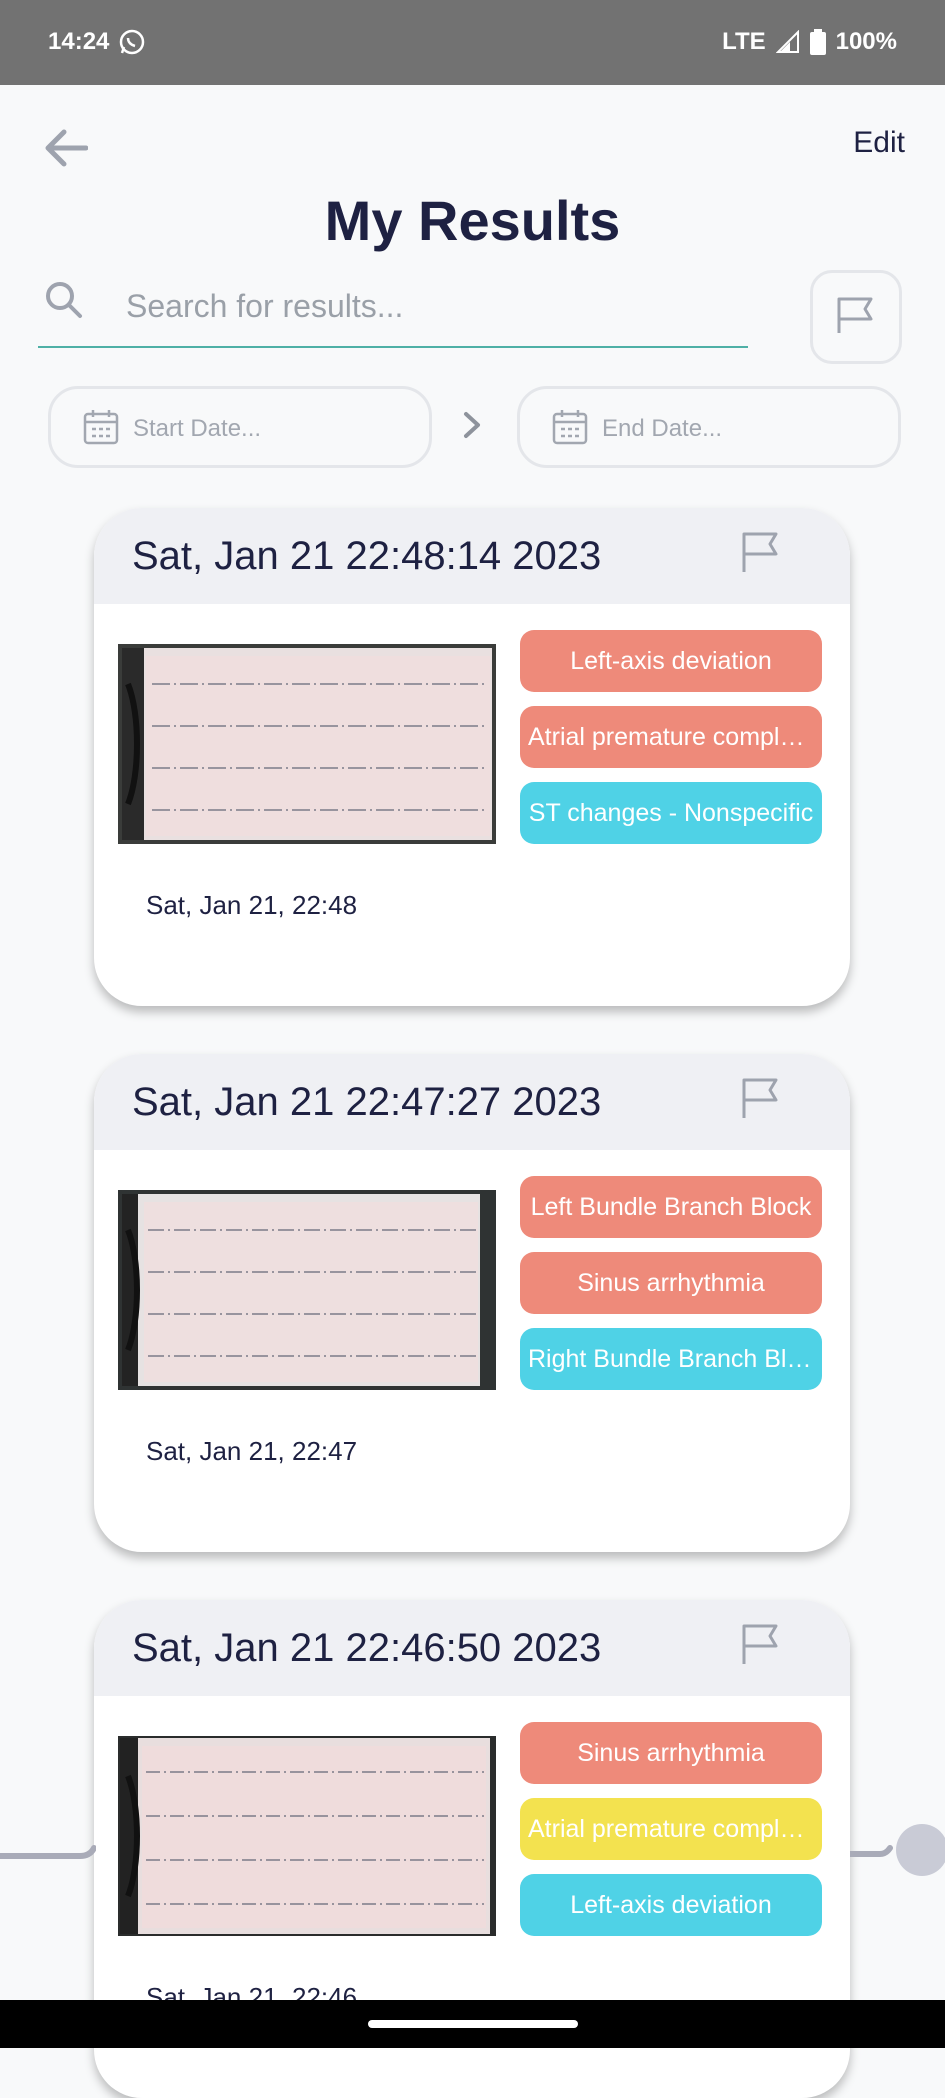  Describe the element at coordinates (472, 220) in the screenshot. I see `page-title: My Results` at that location.